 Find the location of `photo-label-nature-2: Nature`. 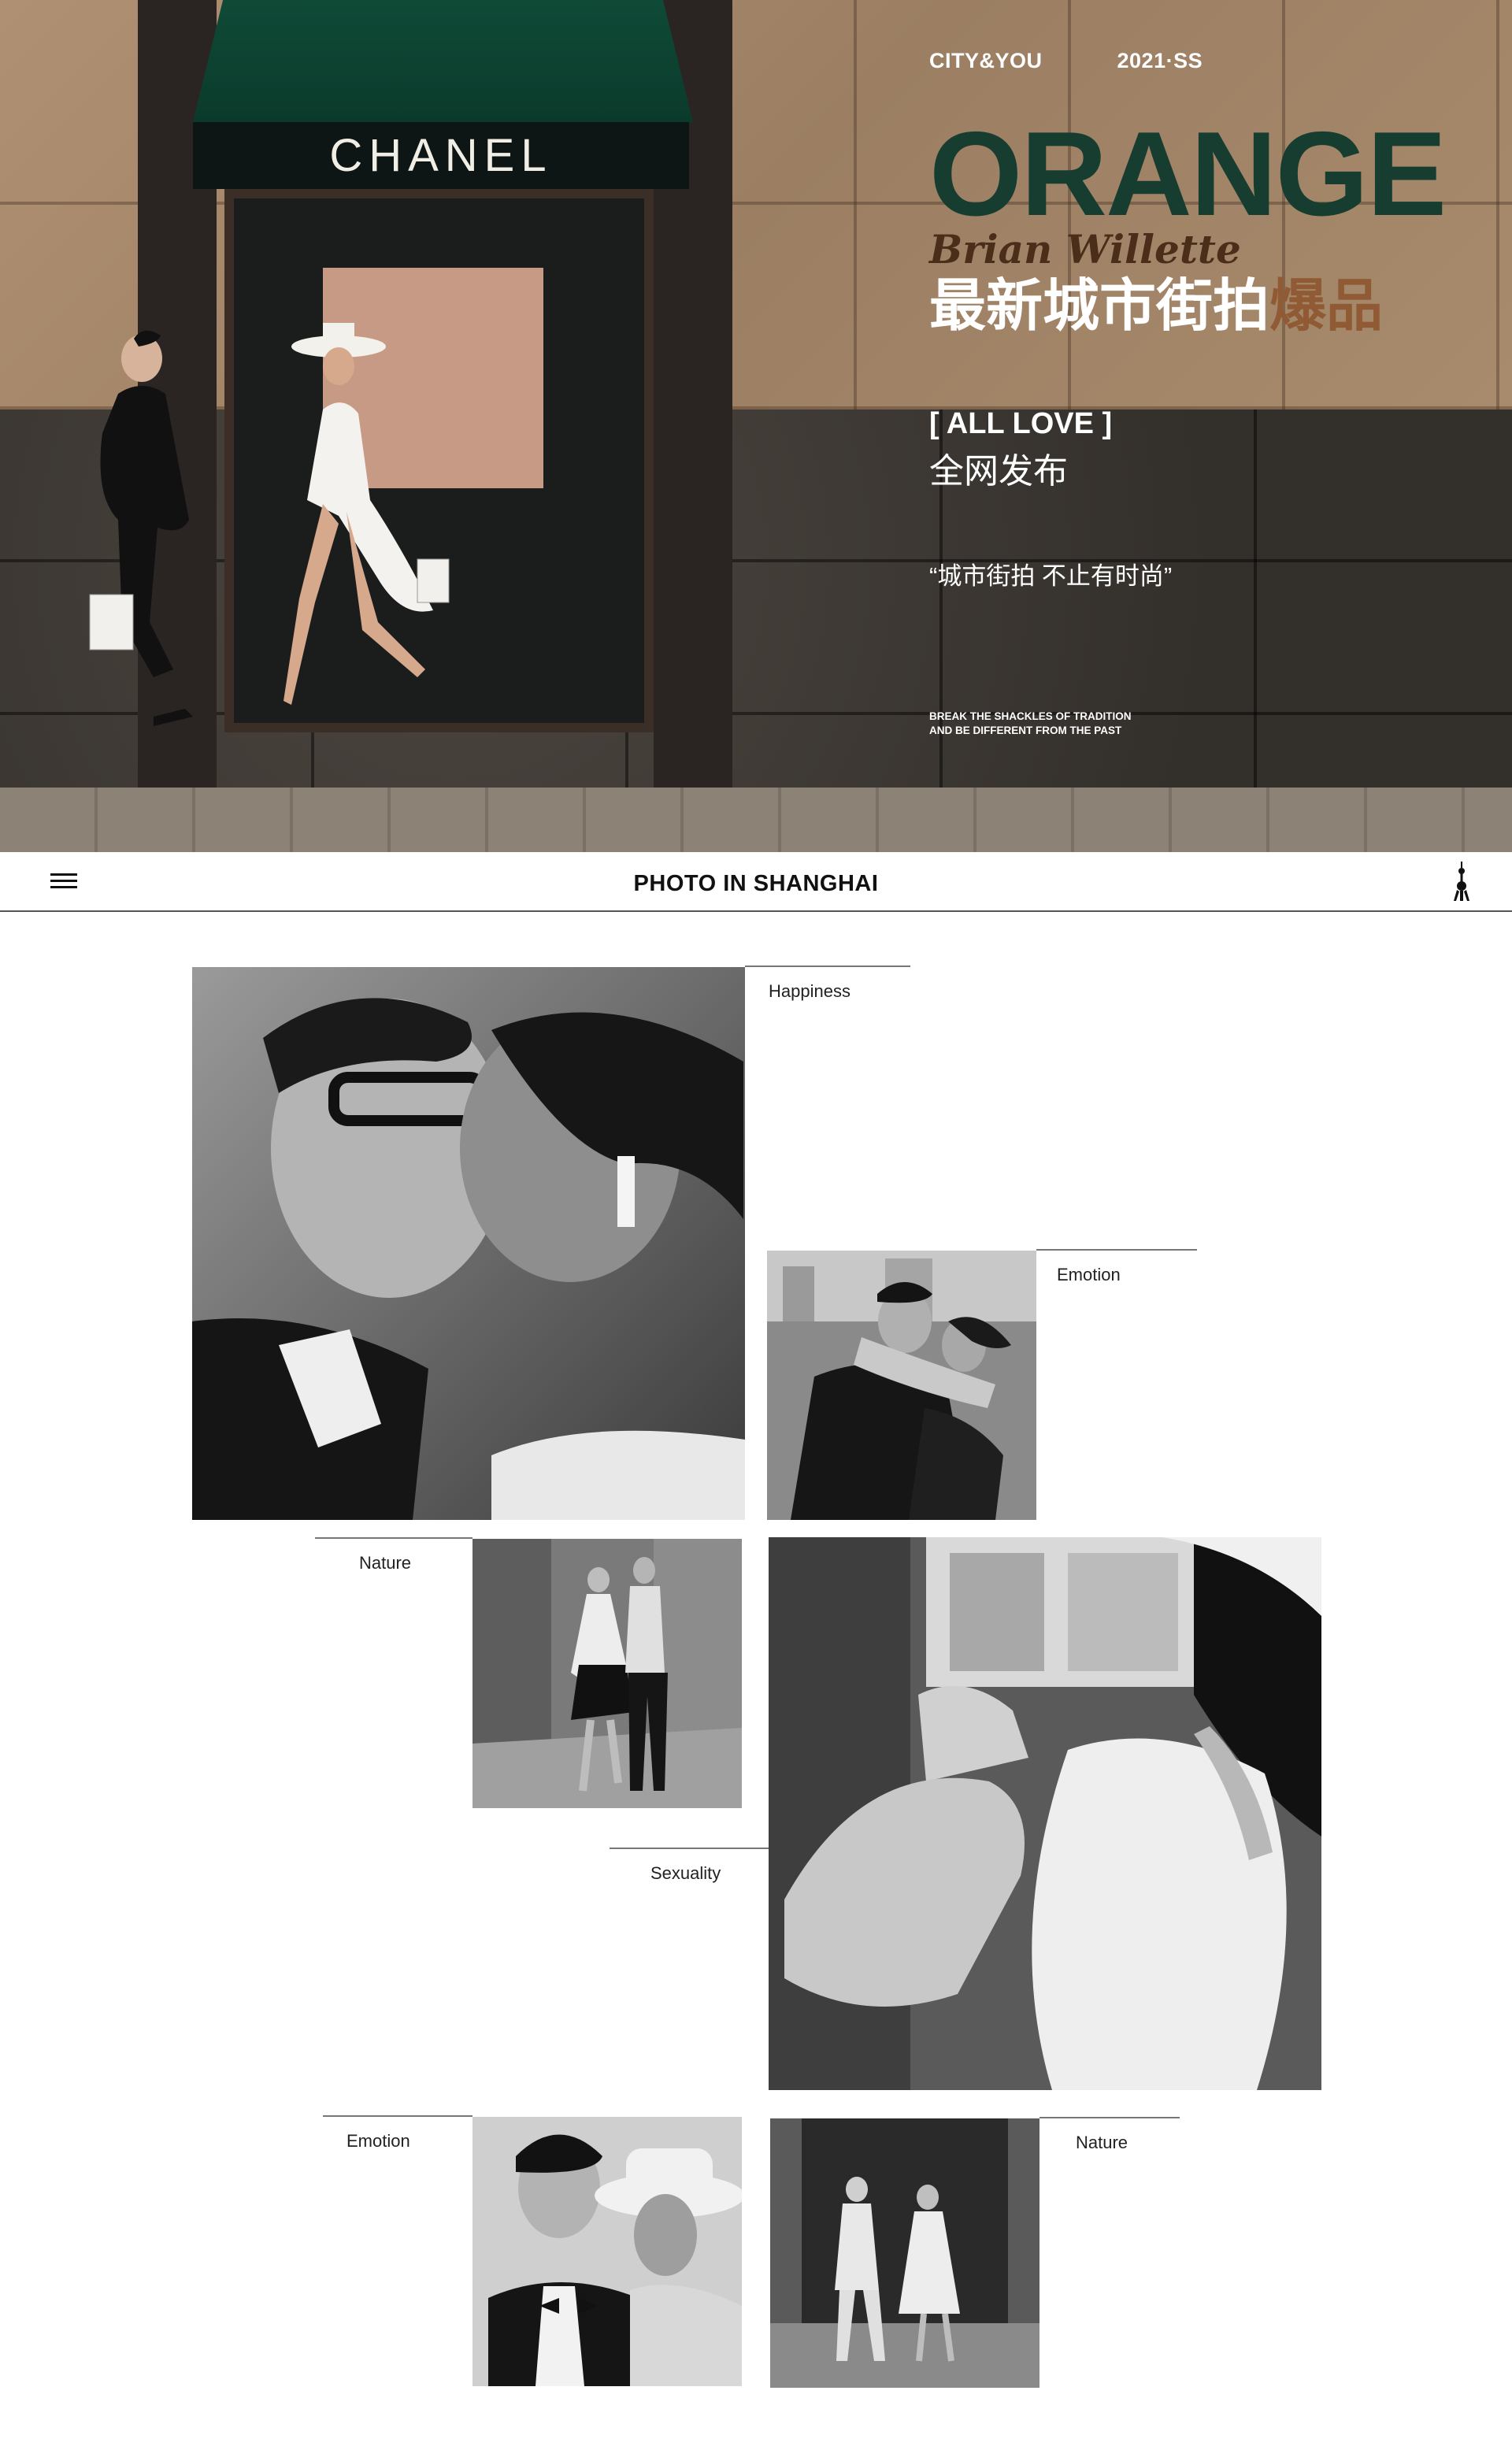

photo-label-nature-2: Nature is located at coordinates (1110, 2135).